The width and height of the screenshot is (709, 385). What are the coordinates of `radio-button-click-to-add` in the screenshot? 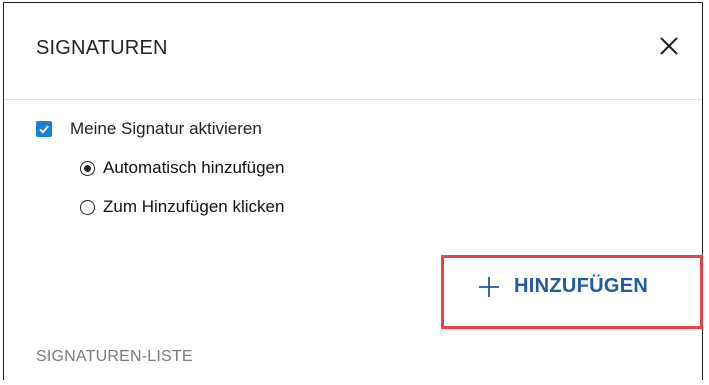 It's located at (87, 207).